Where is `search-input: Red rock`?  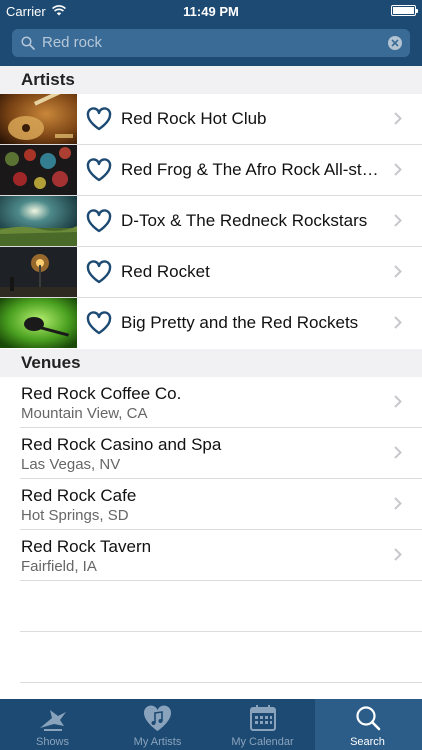
search-input: Red rock is located at coordinates (72, 42).